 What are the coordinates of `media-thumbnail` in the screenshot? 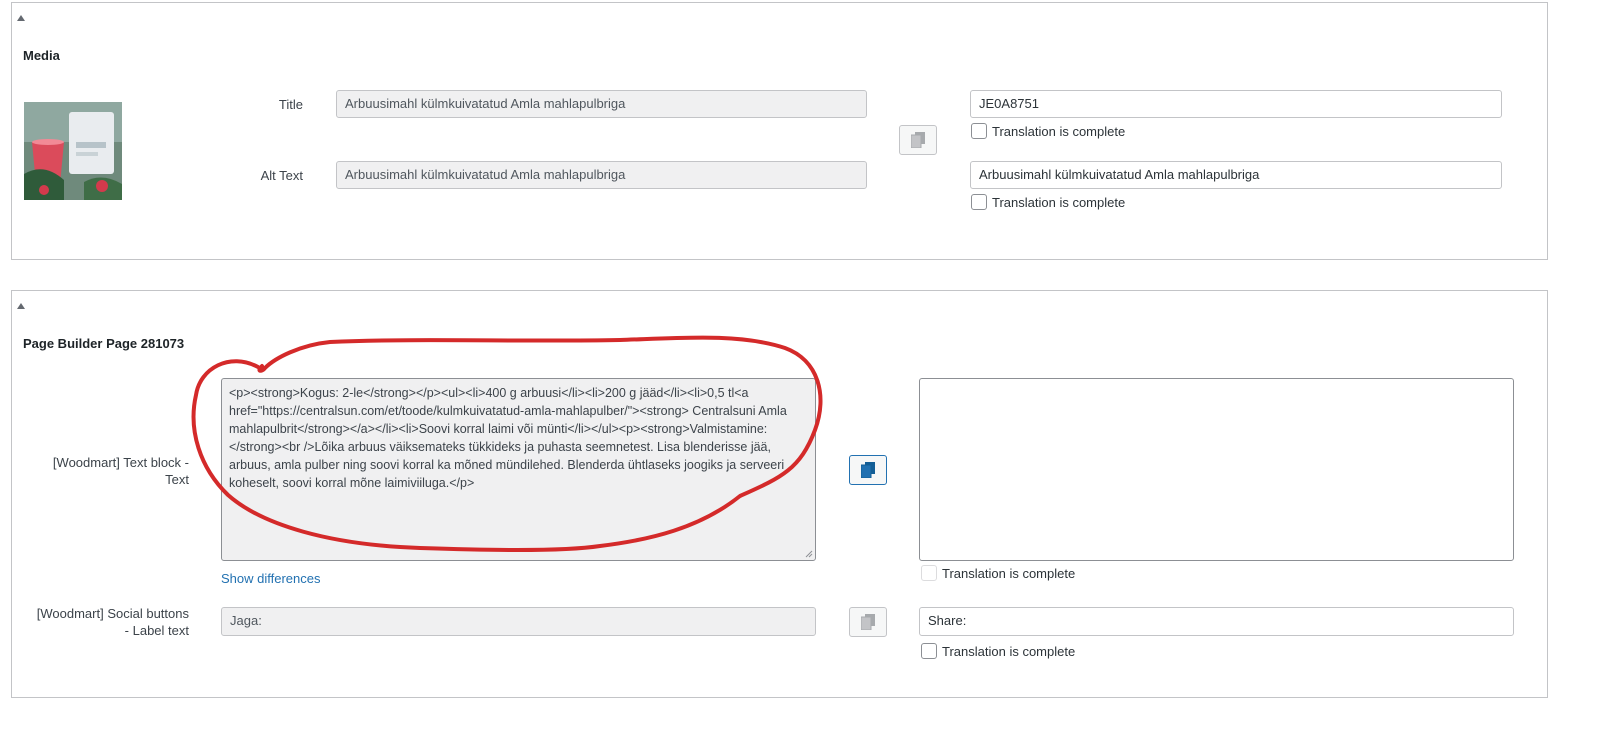 It's located at (73, 151).